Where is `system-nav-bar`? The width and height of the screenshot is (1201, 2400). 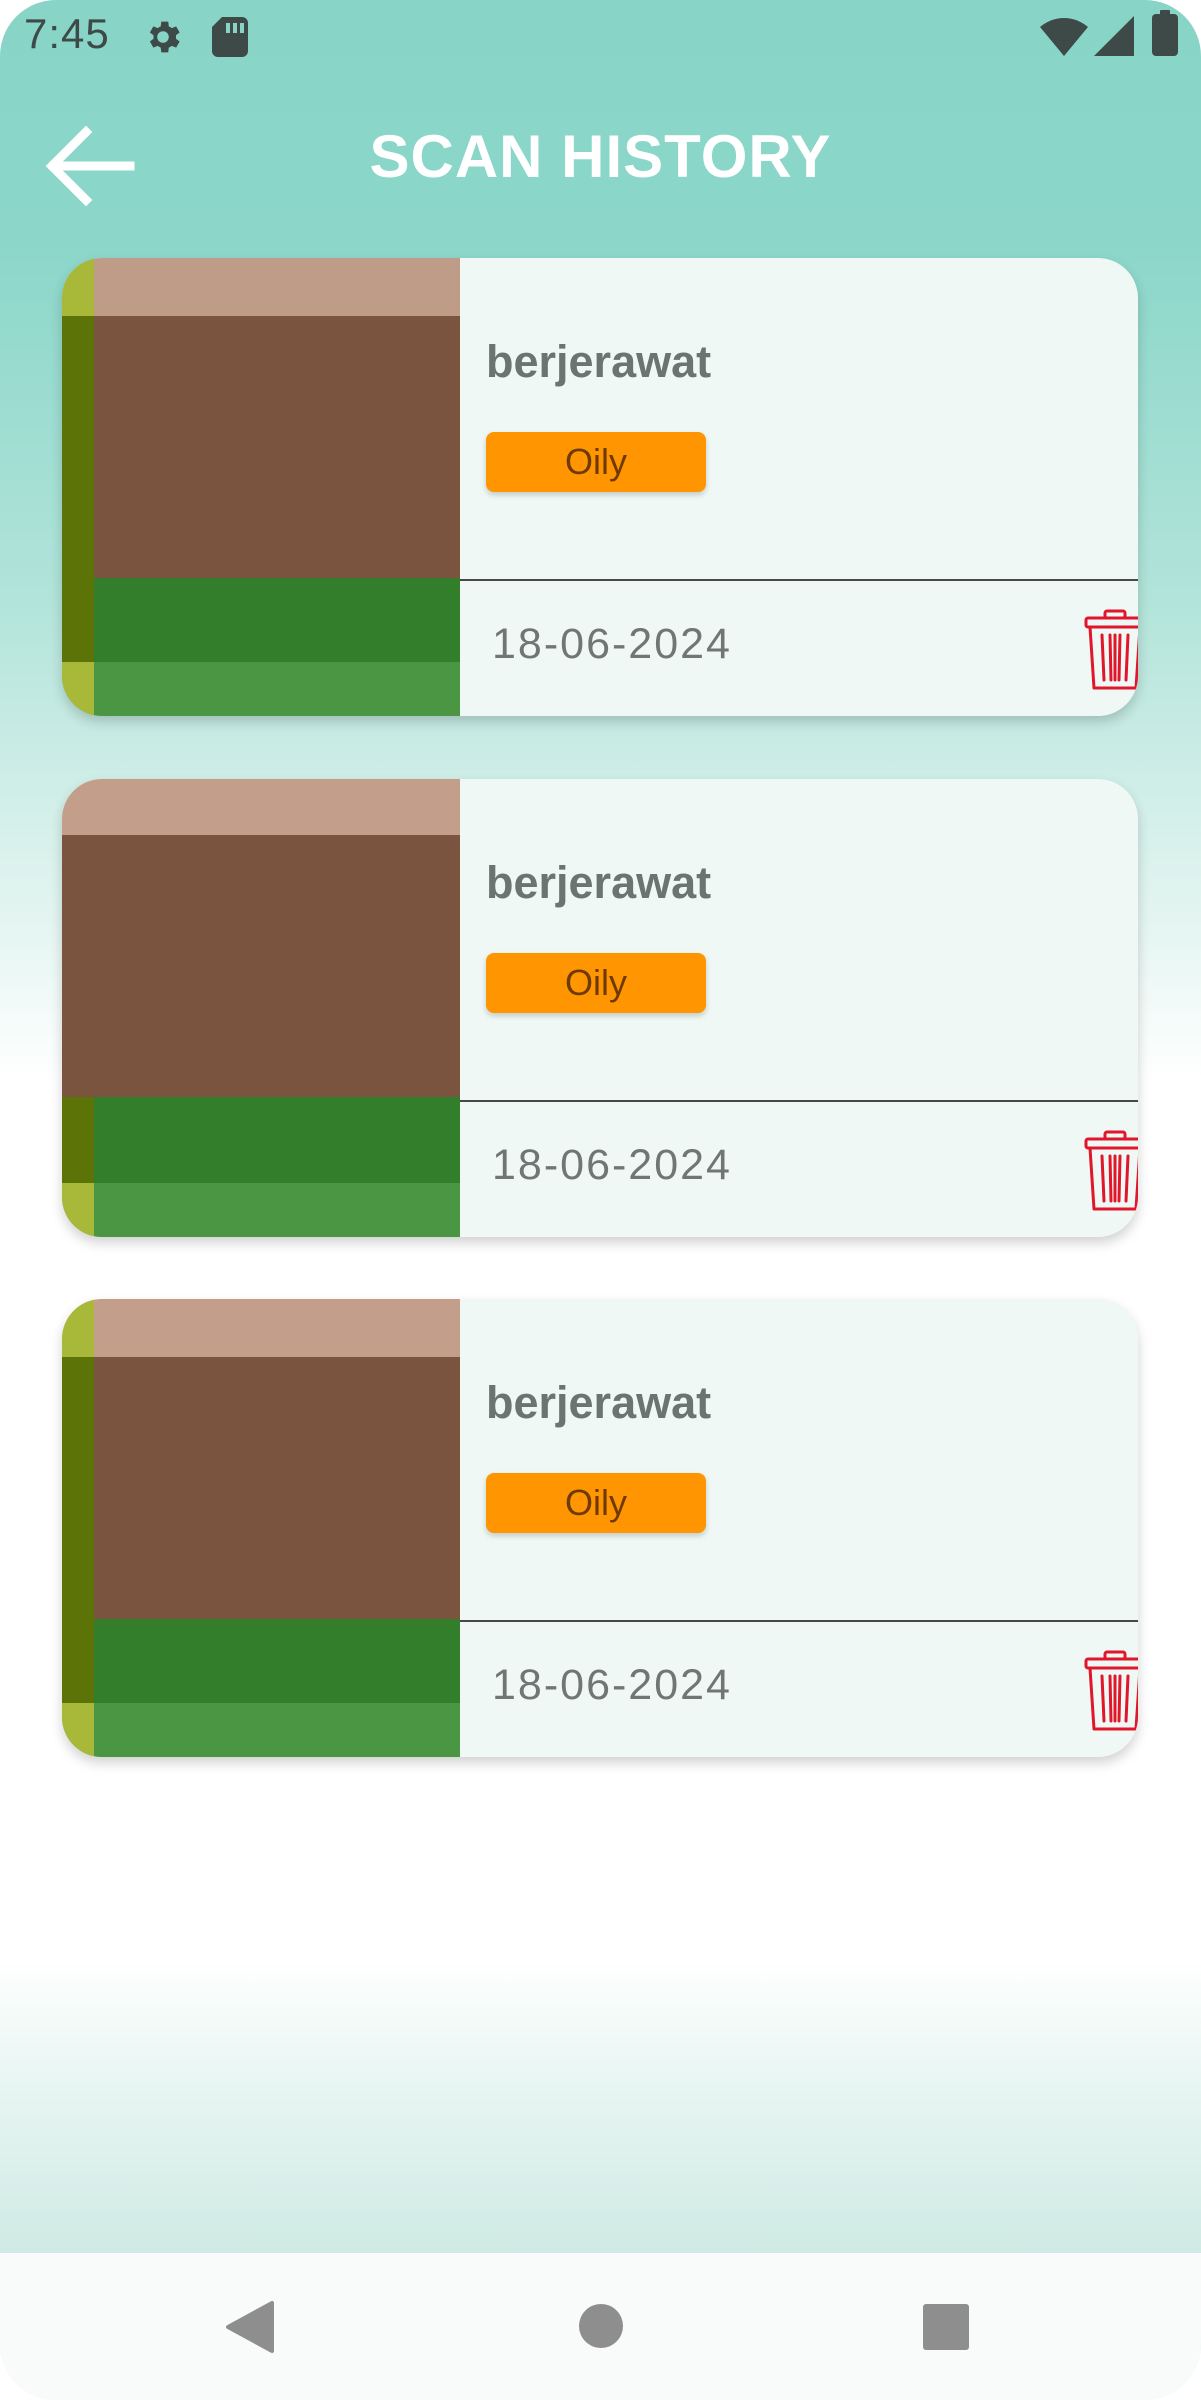
system-nav-bar is located at coordinates (600, 2326).